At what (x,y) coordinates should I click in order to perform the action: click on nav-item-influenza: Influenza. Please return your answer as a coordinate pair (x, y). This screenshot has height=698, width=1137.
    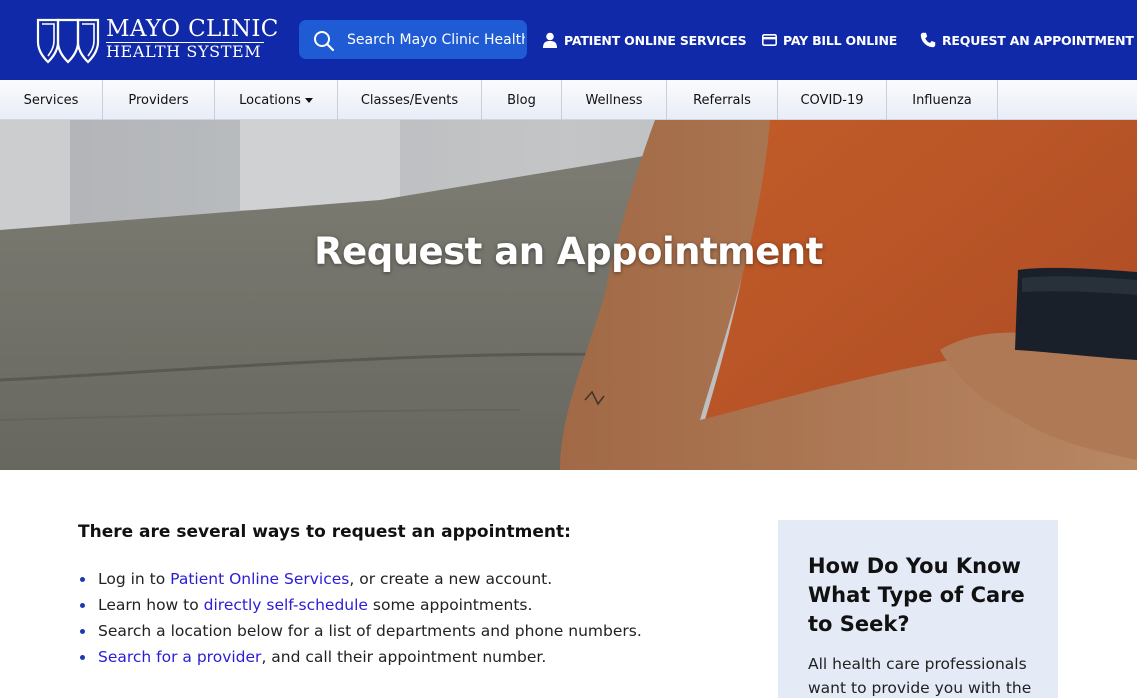
    Looking at the image, I should click on (942, 100).